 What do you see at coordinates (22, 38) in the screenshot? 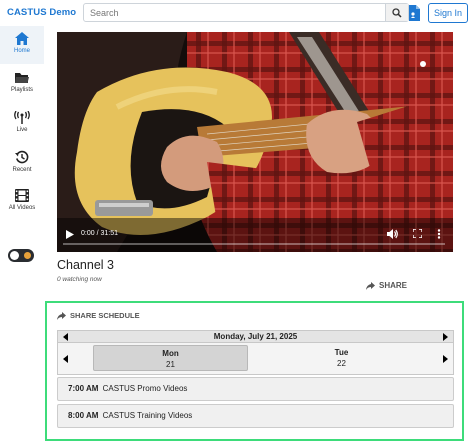
I see `home-icon` at bounding box center [22, 38].